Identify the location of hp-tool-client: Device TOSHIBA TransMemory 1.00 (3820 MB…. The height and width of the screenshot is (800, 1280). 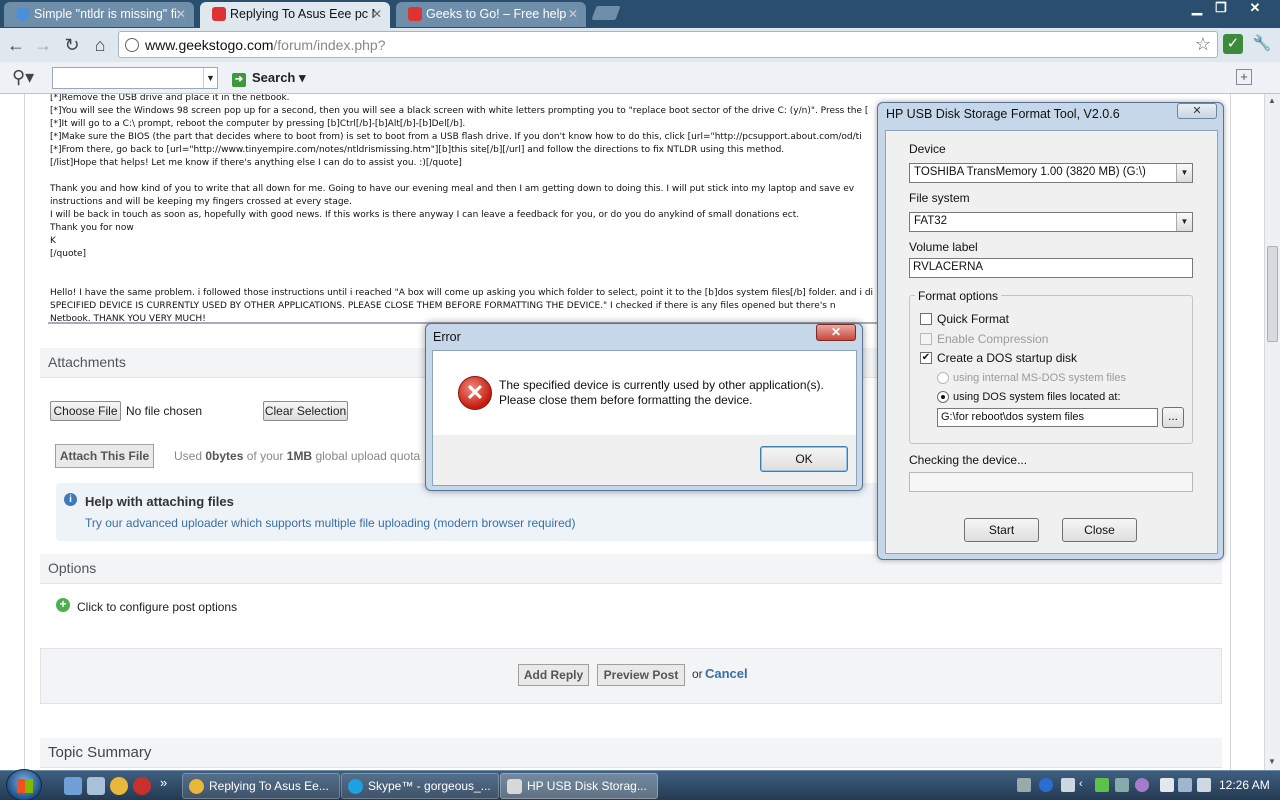
(1051, 342).